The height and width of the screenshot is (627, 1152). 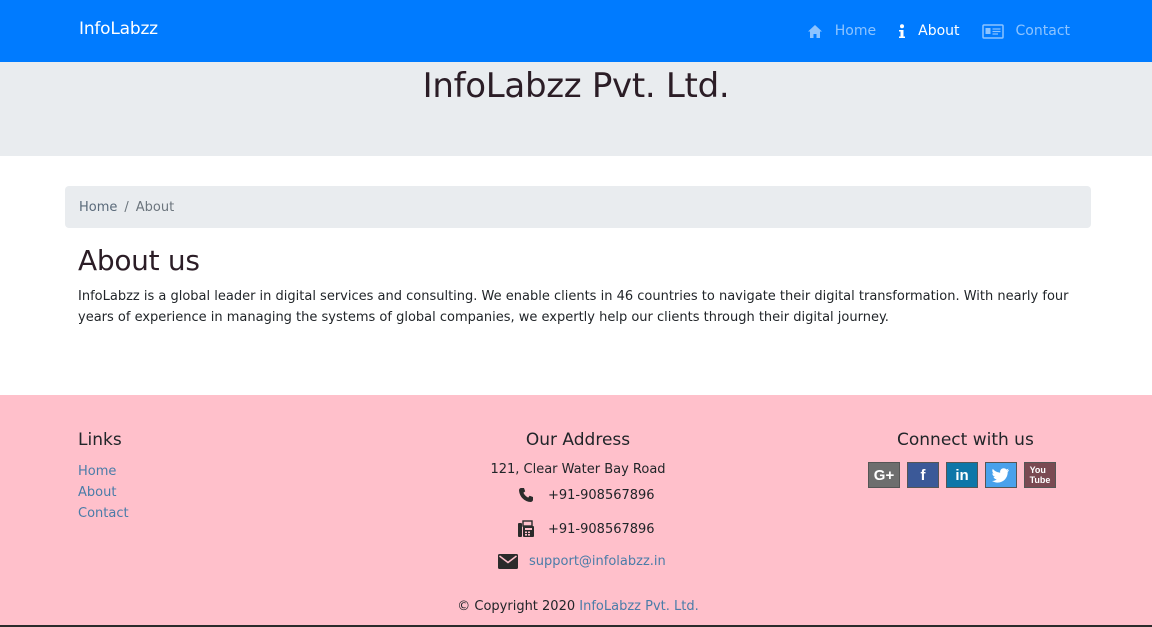 I want to click on email-link: support@infolabzz.in, so click(x=597, y=561).